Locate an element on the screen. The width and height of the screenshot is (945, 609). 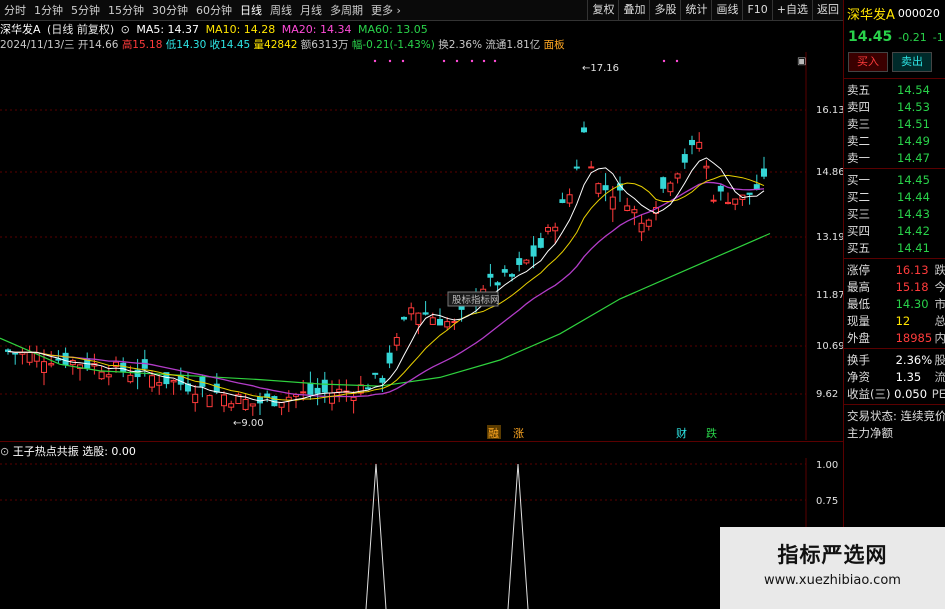
period-tab-more: 更多 › is located at coordinates (386, 10).